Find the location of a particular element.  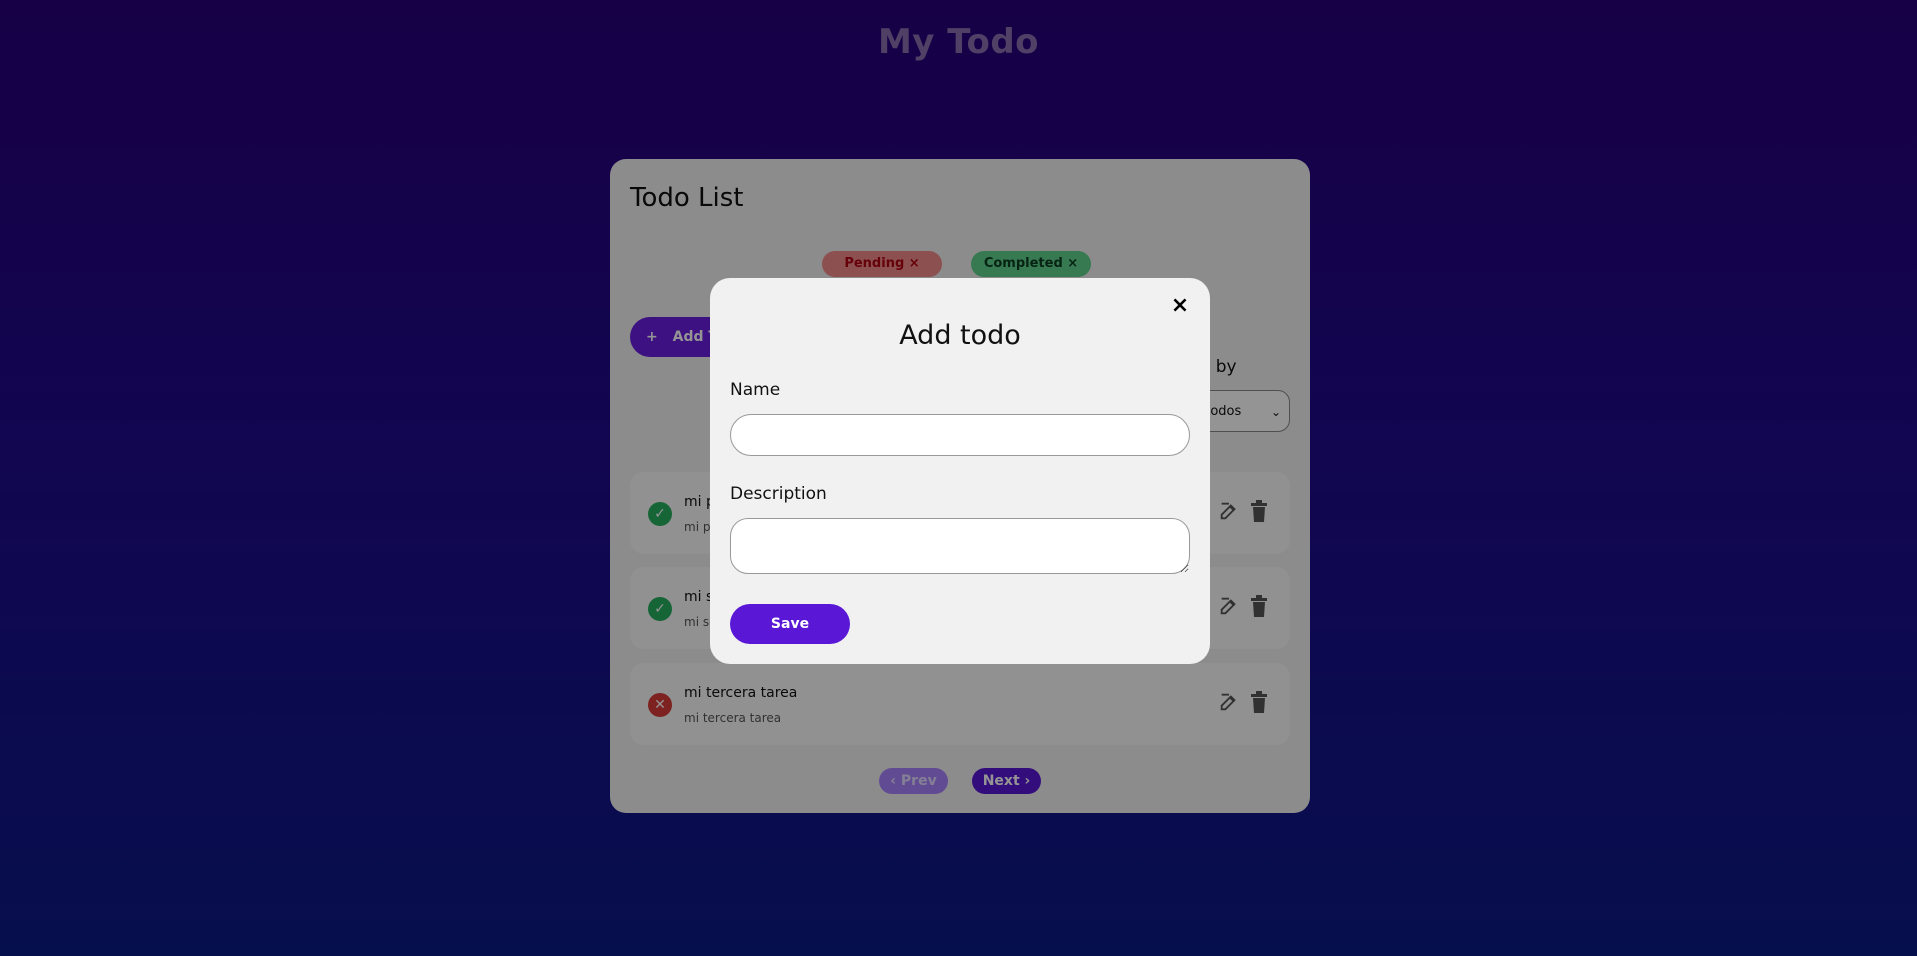

name-label: Name is located at coordinates (755, 390).